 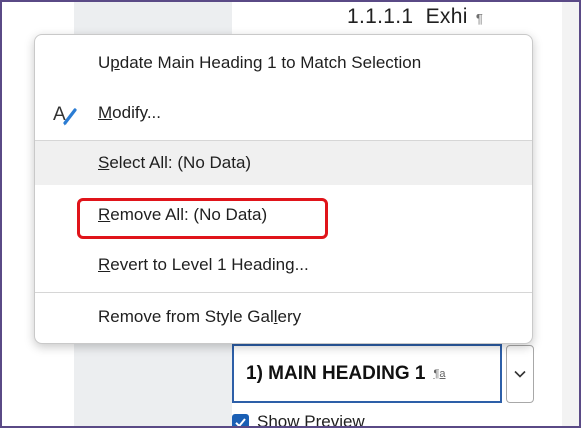 What do you see at coordinates (439, 373) in the screenshot?
I see `linked-style-mark: ¶a` at bounding box center [439, 373].